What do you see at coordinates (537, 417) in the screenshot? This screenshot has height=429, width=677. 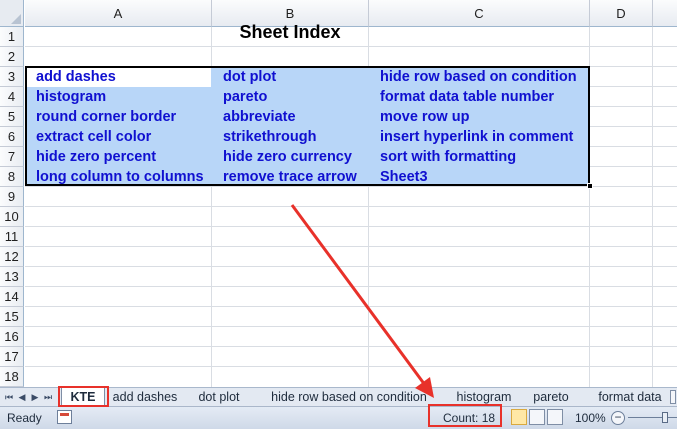 I see `page-layout-icon` at bounding box center [537, 417].